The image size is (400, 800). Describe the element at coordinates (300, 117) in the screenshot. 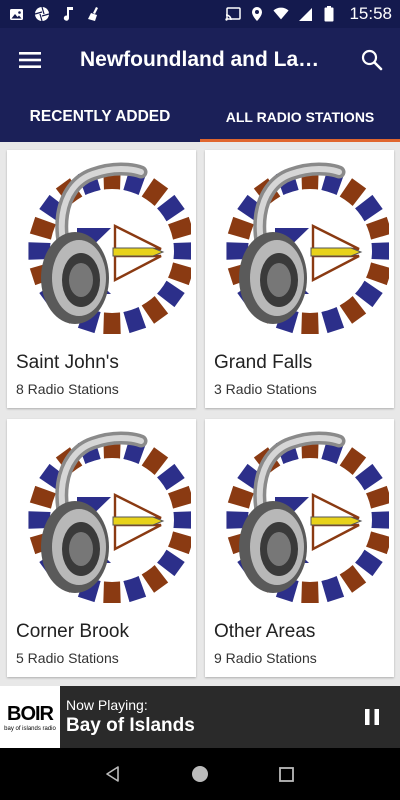

I see `tab-all-radio-stations: ALL RADIO STATIONS` at that location.